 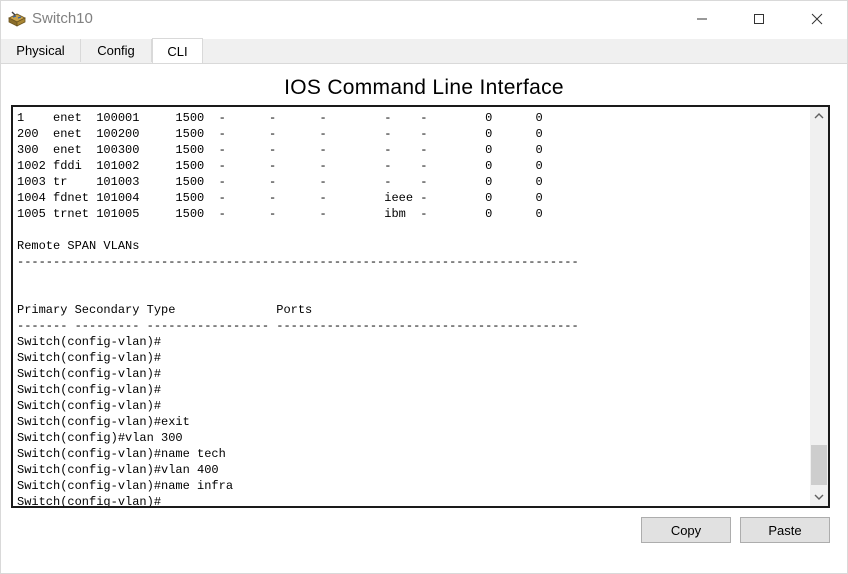 I want to click on window-title: Switch10, so click(x=62, y=18).